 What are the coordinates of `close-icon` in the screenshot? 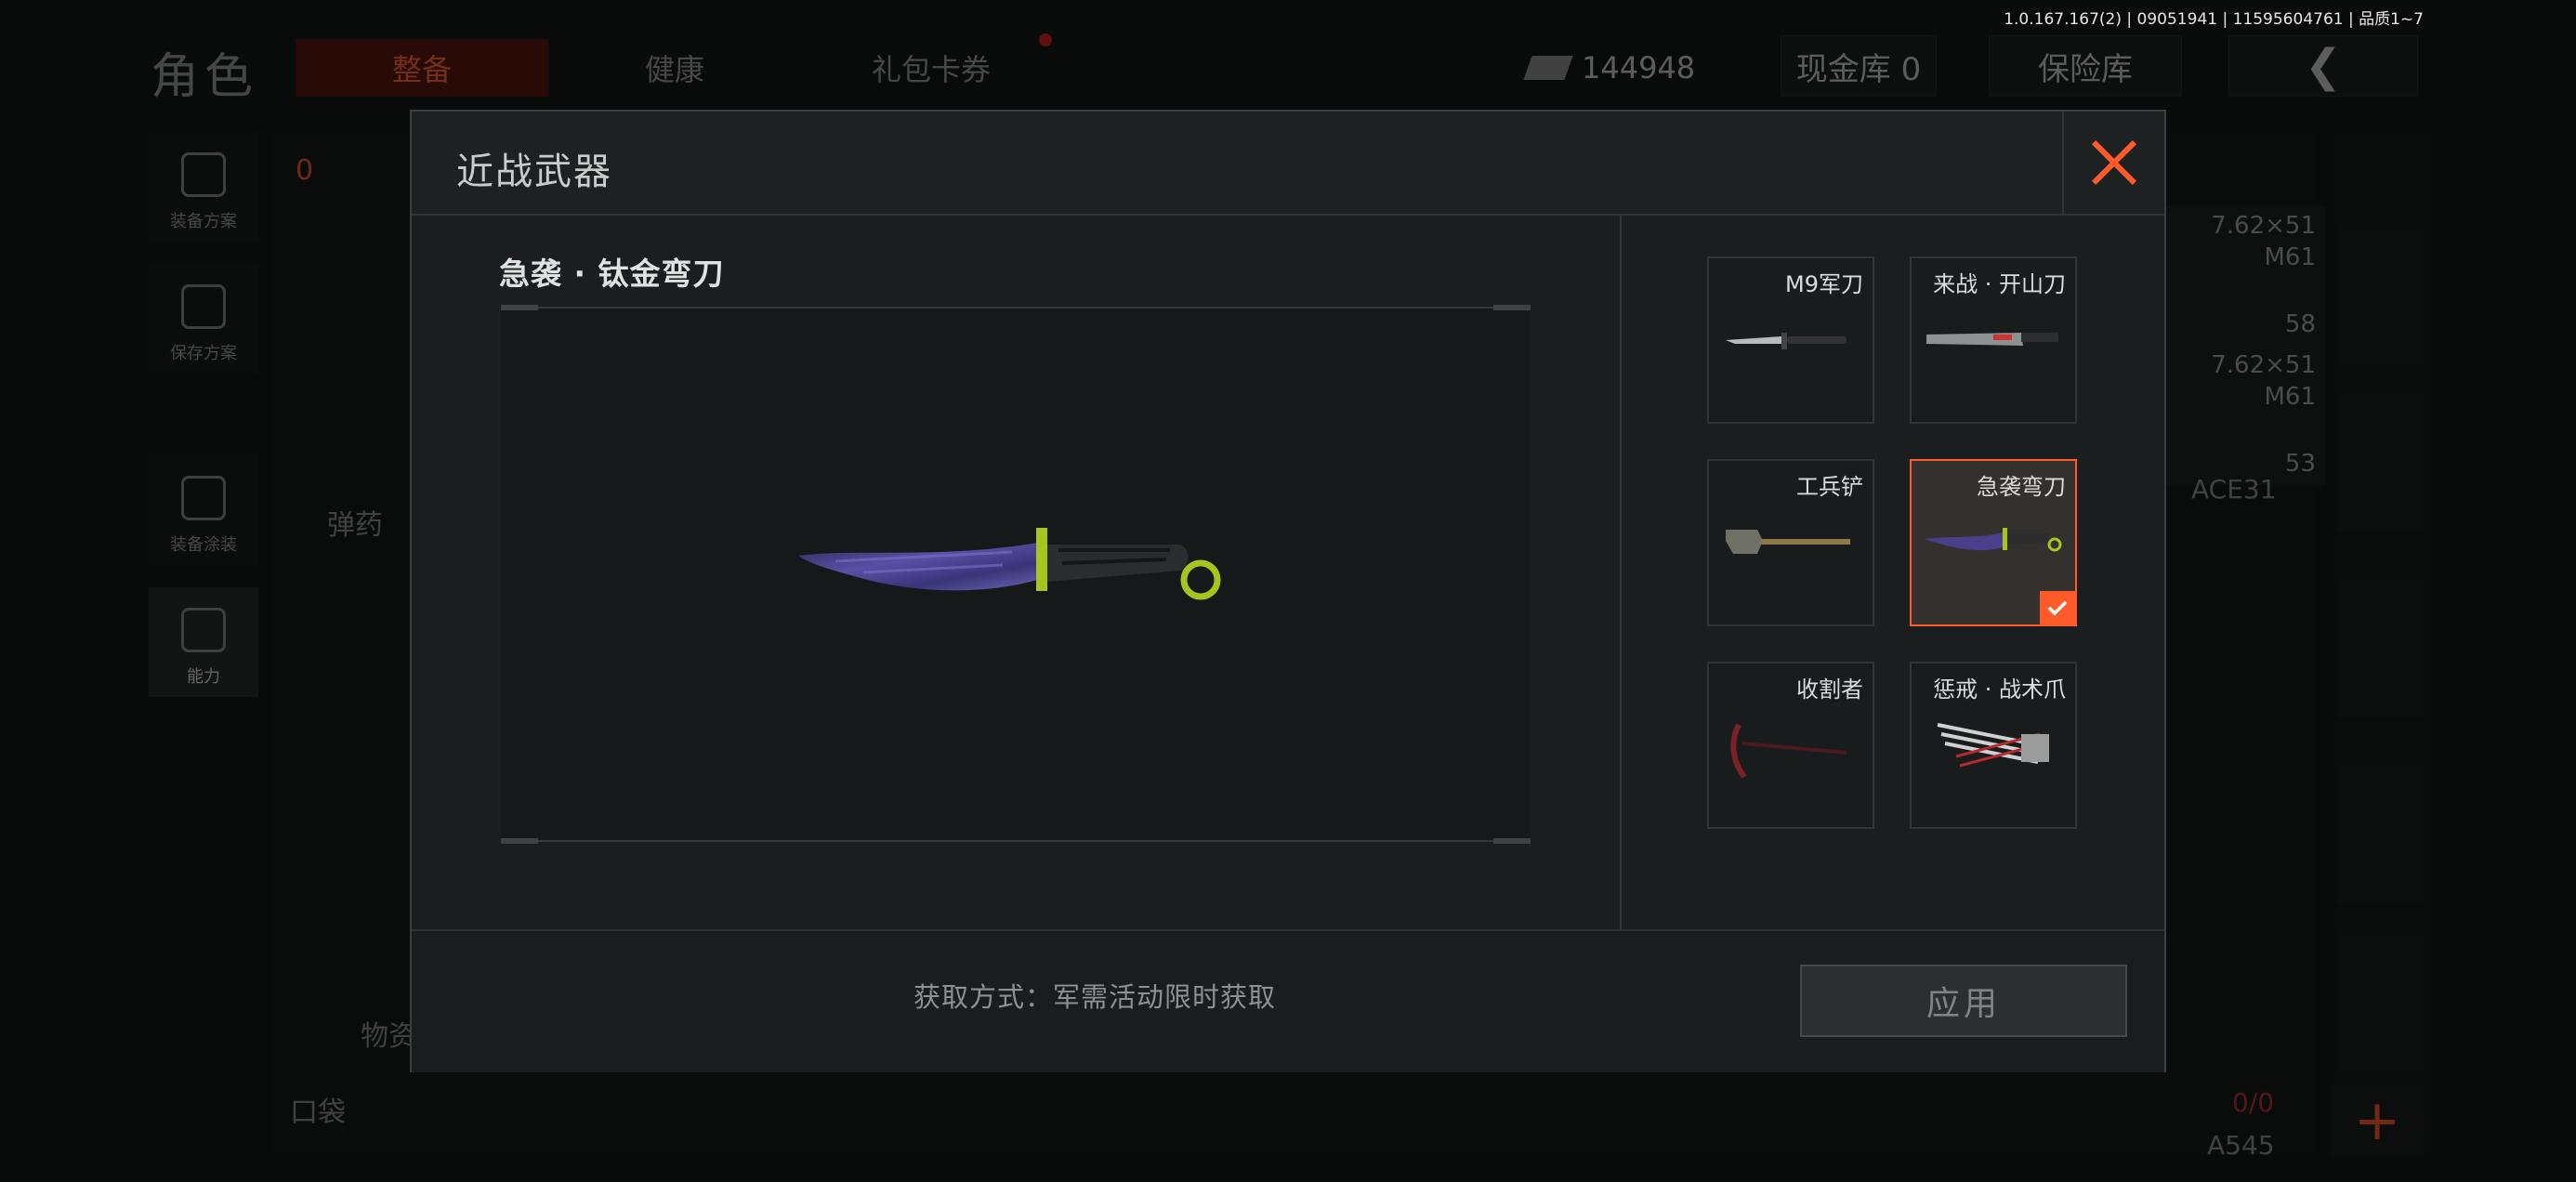 It's located at (2114, 162).